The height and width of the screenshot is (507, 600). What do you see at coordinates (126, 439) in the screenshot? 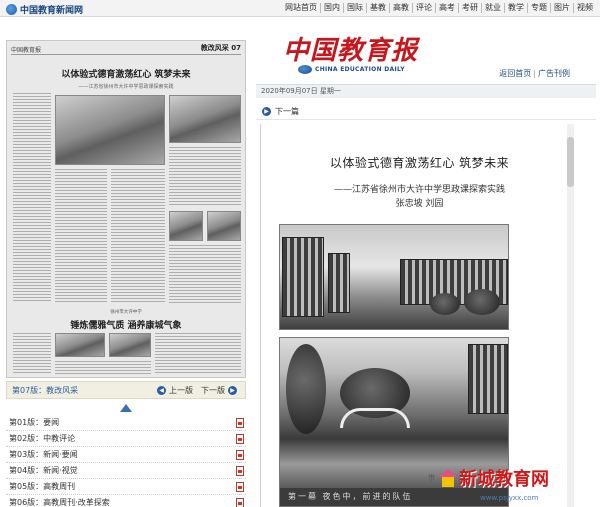
I see `page-list-item: 第02版：中教评论` at bounding box center [126, 439].